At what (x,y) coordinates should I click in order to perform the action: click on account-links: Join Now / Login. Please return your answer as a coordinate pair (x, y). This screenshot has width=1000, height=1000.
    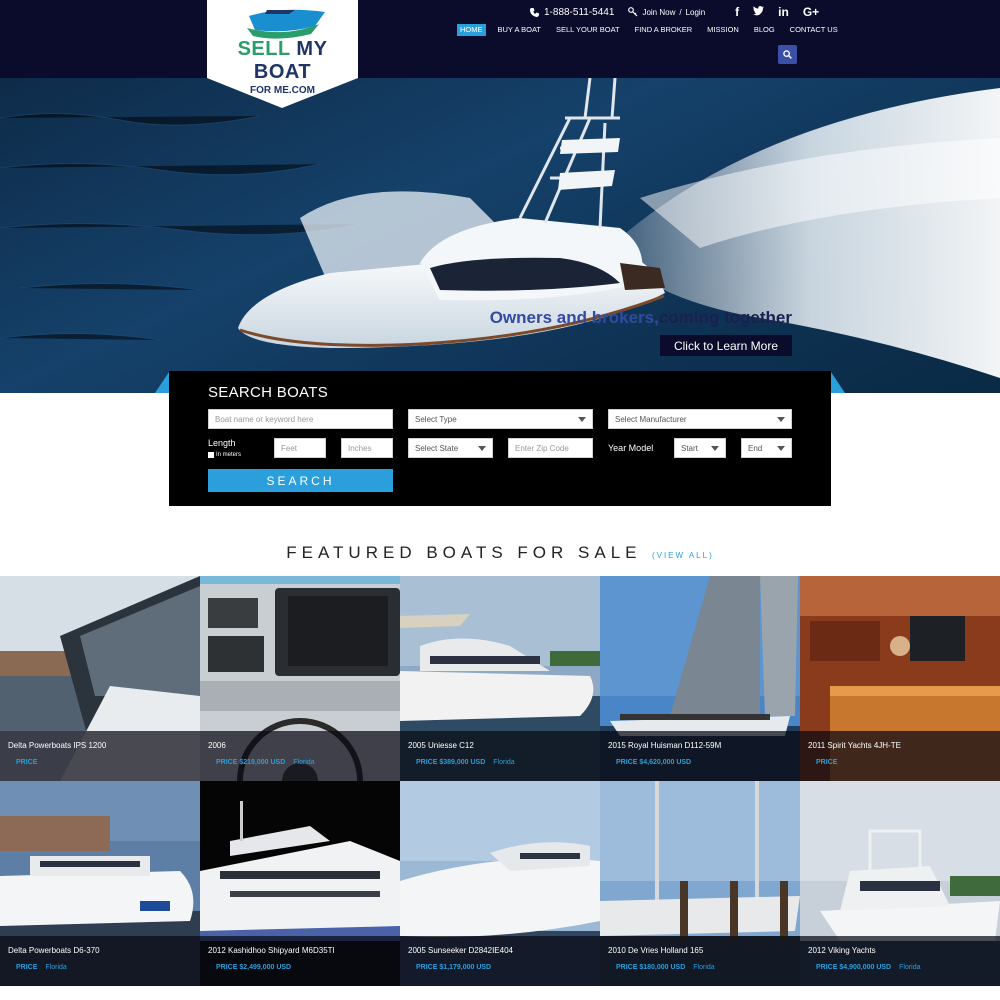
    Looking at the image, I should click on (666, 12).